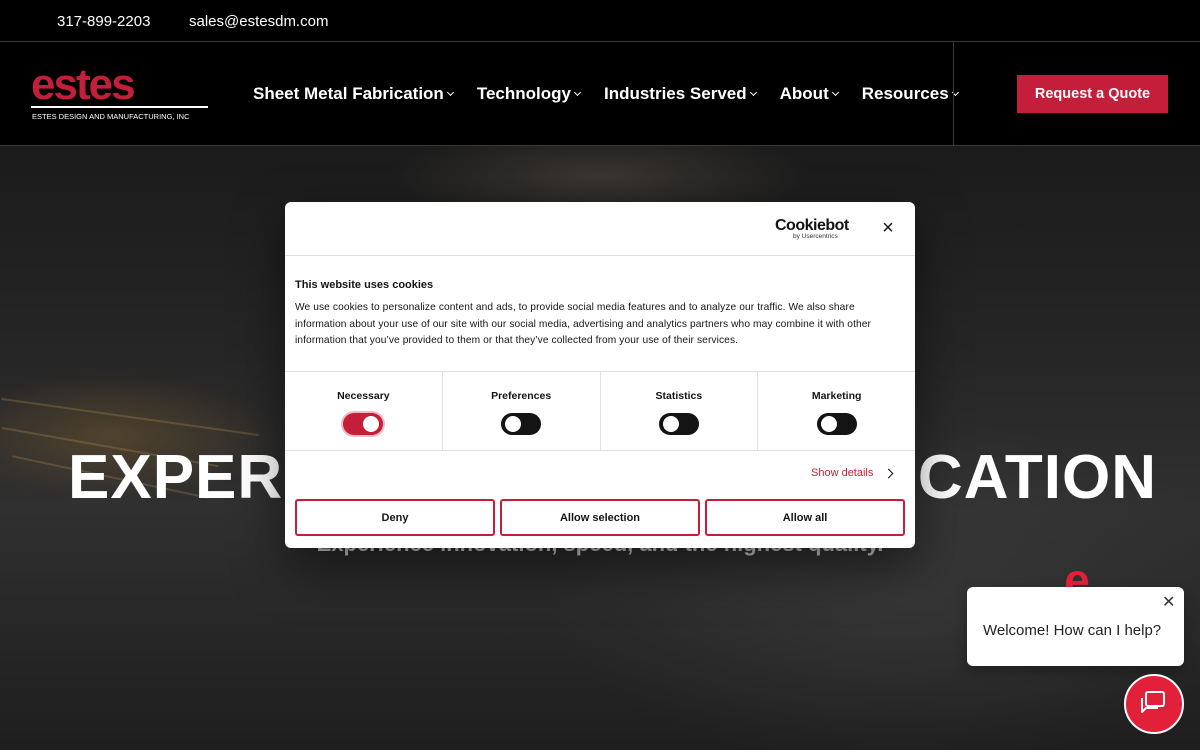 Image resolution: width=1200 pixels, height=750 pixels. Describe the element at coordinates (888, 473) in the screenshot. I see `chevron-right-icon` at that location.